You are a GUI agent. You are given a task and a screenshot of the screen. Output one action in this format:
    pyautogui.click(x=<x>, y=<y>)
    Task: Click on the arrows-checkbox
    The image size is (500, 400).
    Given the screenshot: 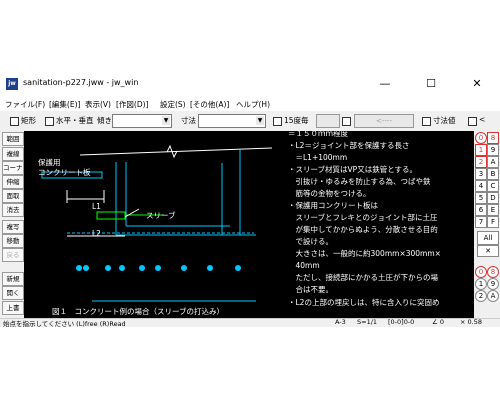 What is the action you would take?
    pyautogui.click(x=346, y=121)
    